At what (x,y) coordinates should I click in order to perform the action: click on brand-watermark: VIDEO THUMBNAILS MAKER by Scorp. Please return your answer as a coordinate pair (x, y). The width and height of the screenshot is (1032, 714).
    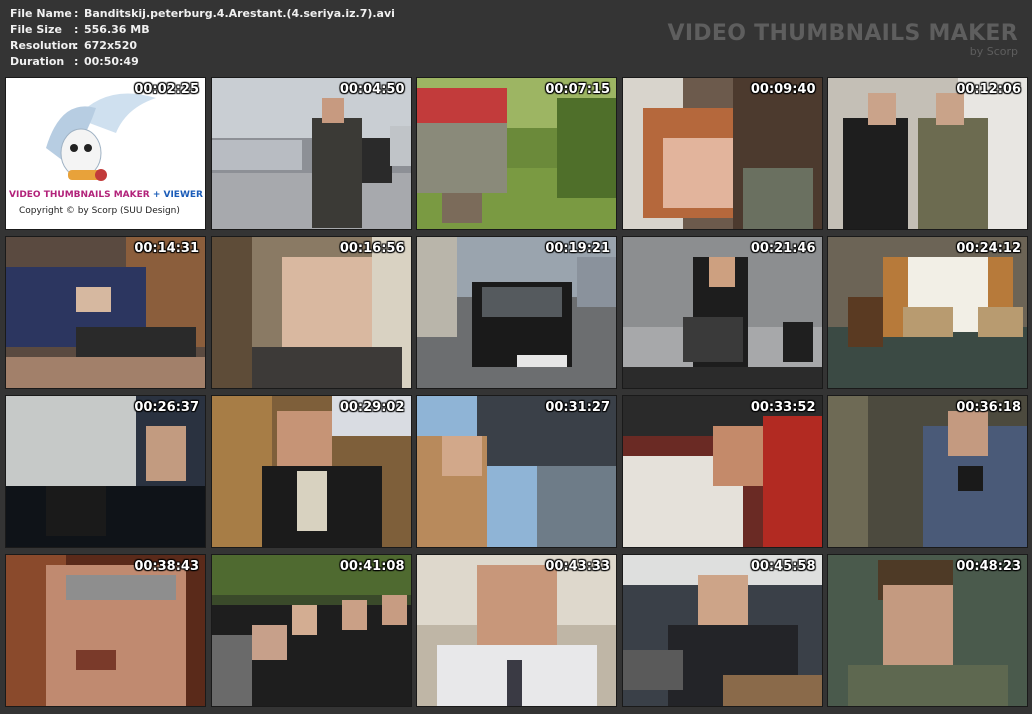
    Looking at the image, I should click on (843, 40).